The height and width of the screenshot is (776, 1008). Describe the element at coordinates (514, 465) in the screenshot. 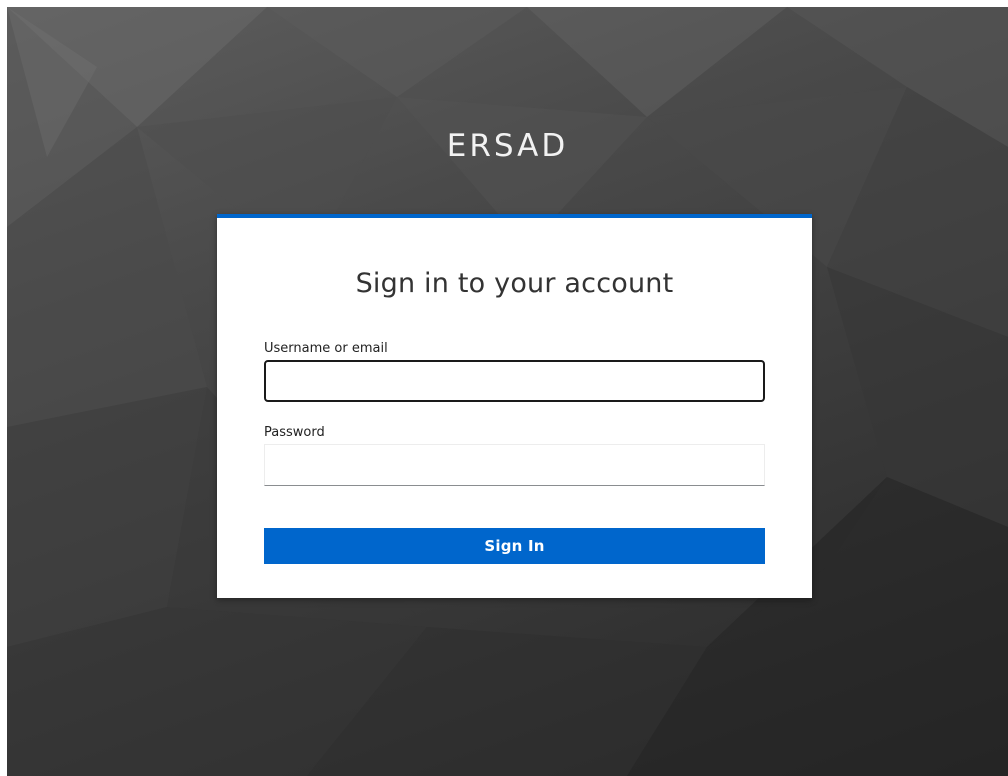

I see `password-input` at that location.